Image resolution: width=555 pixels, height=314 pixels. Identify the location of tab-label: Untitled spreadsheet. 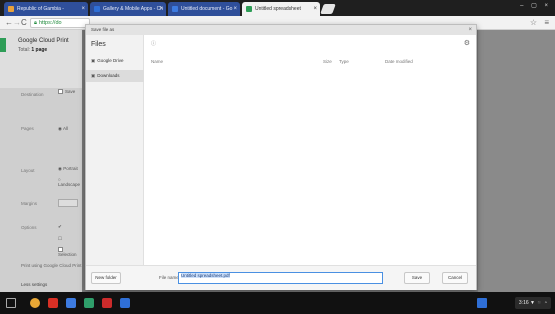
(278, 9).